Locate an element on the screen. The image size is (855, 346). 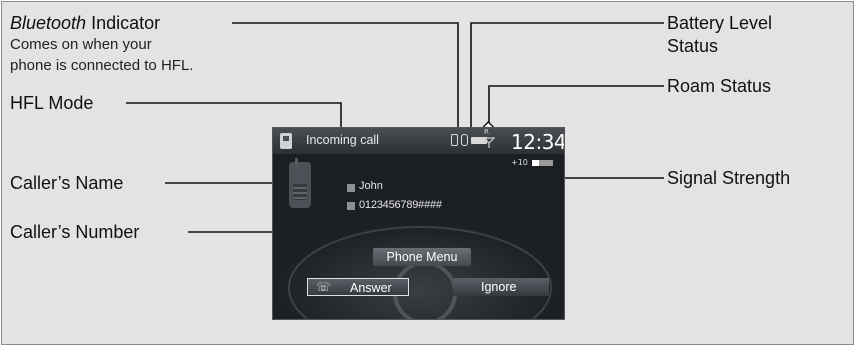
battery-level-label: Battery Level is located at coordinates (720, 23).